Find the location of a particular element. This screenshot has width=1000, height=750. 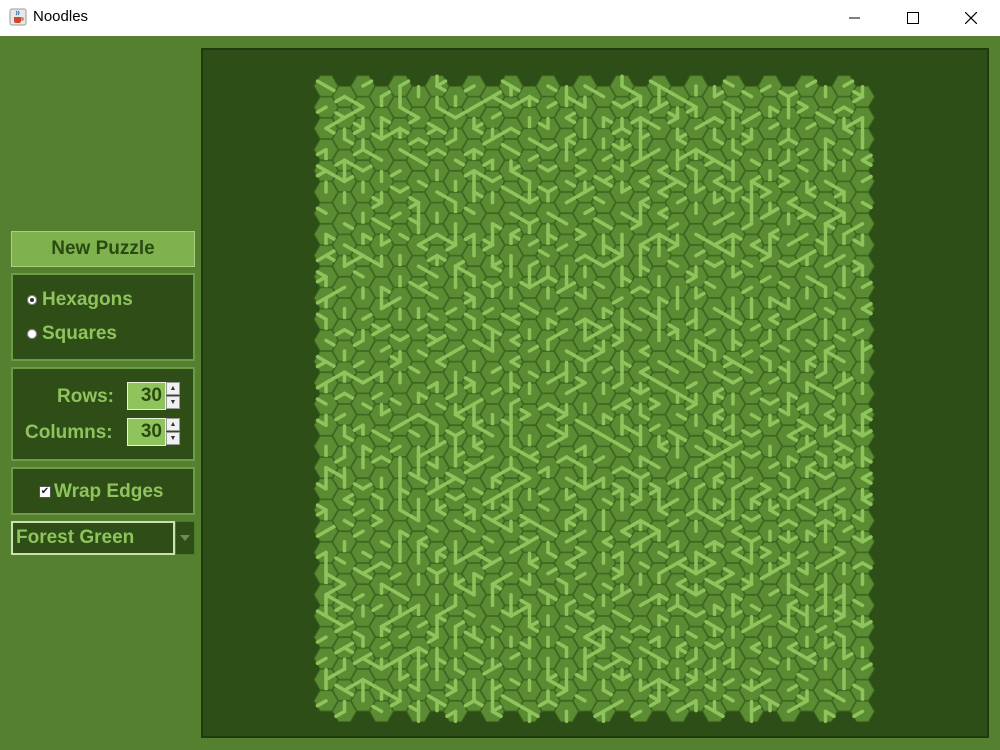

wrap-edges-panel: ✔ Wrap Edges is located at coordinates (103, 491).